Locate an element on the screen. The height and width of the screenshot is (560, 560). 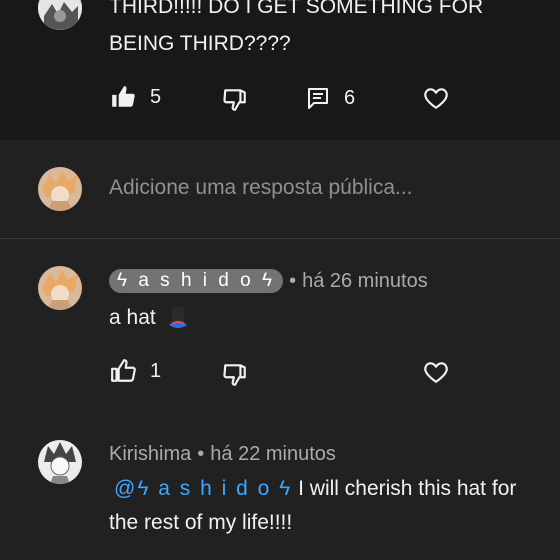
timestamp: há 22 minutos is located at coordinates (273, 454).